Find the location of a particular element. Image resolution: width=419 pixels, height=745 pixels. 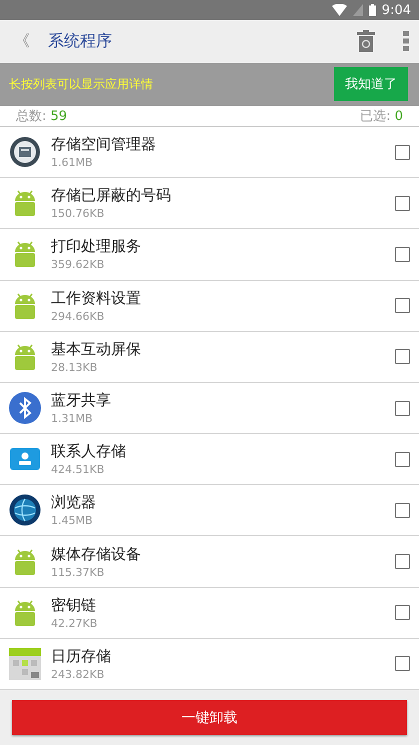

app-size: 359.62KB is located at coordinates (78, 265).